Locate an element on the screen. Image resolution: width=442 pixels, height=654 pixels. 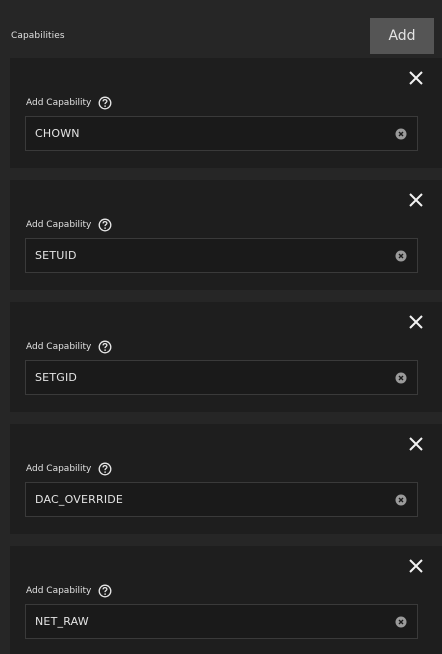
capability-input: CHOWN is located at coordinates (221, 133).